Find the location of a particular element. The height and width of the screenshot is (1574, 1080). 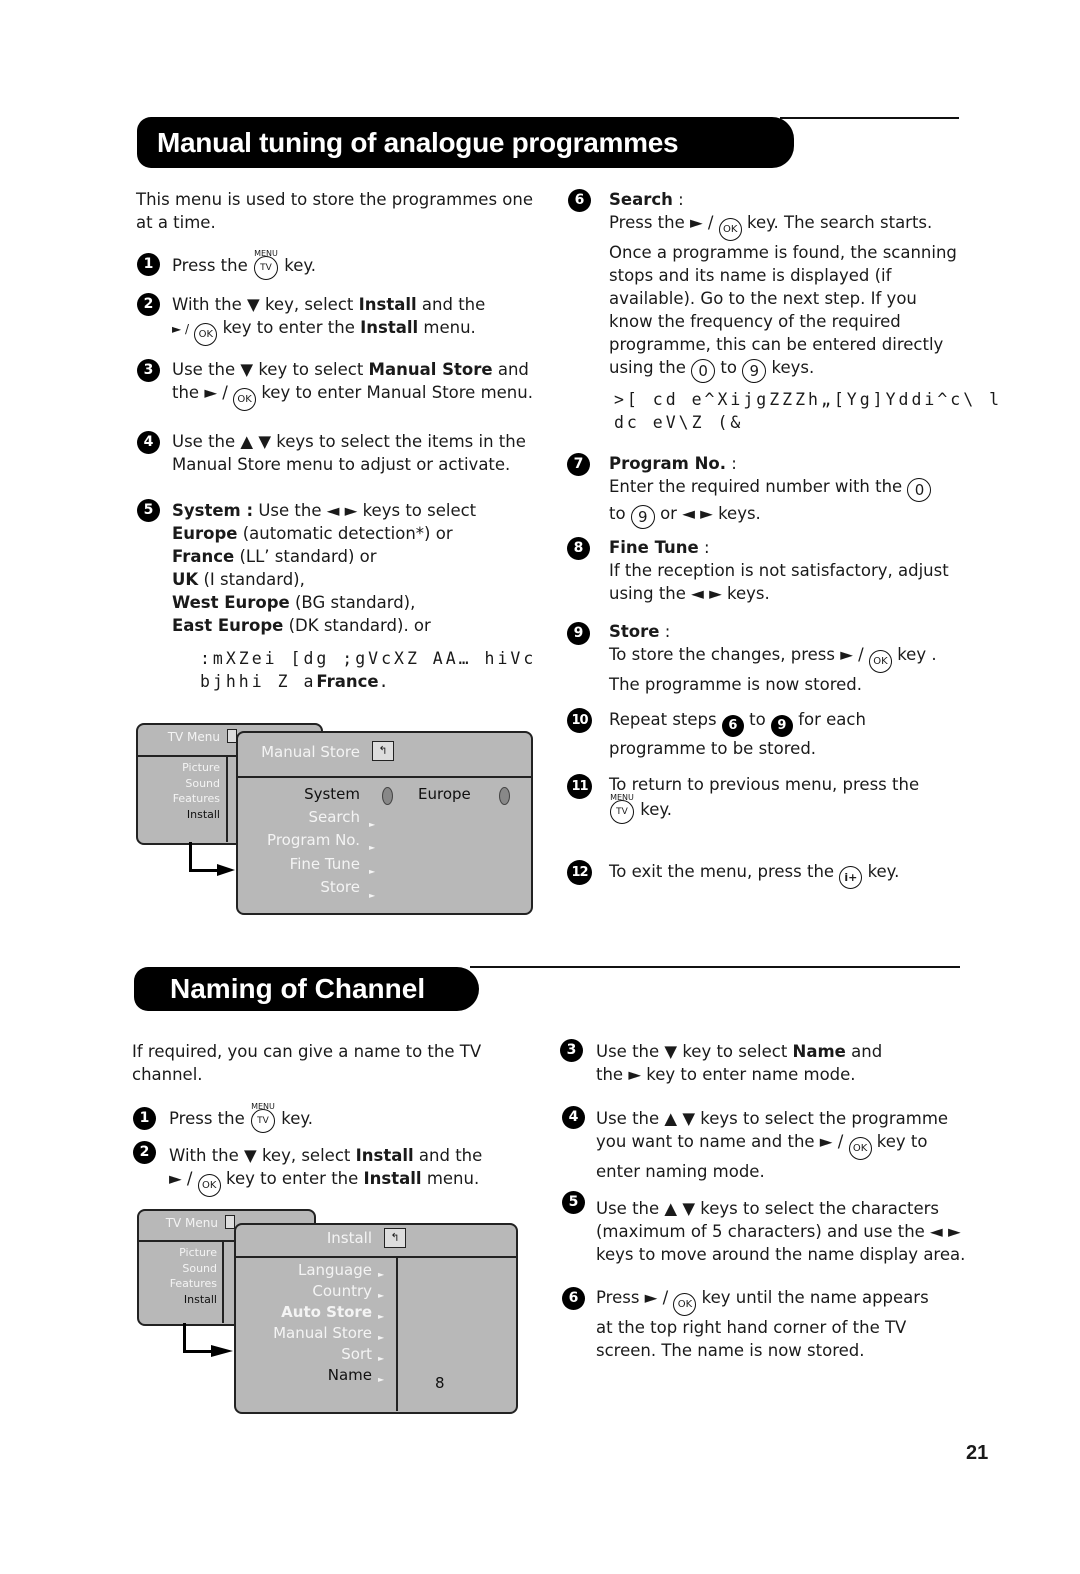

step-ref-9: 9 is located at coordinates (781, 726).